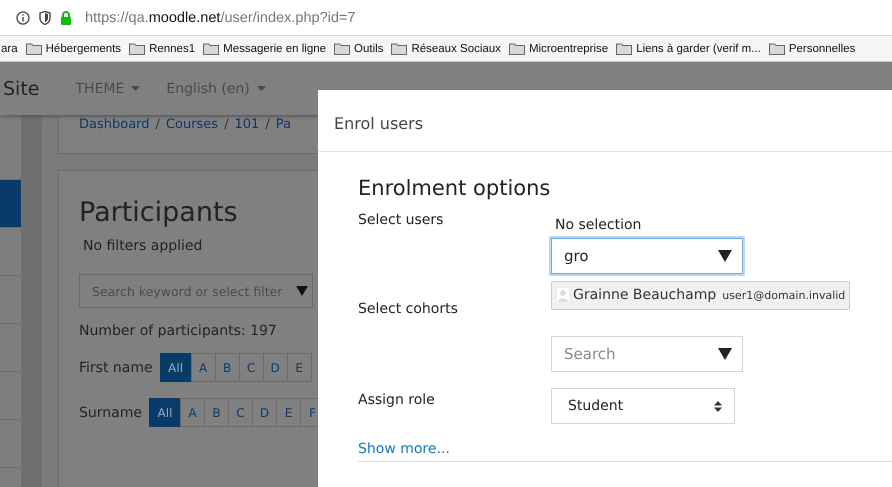  Describe the element at coordinates (397, 400) in the screenshot. I see `field-label: Assign role` at that location.